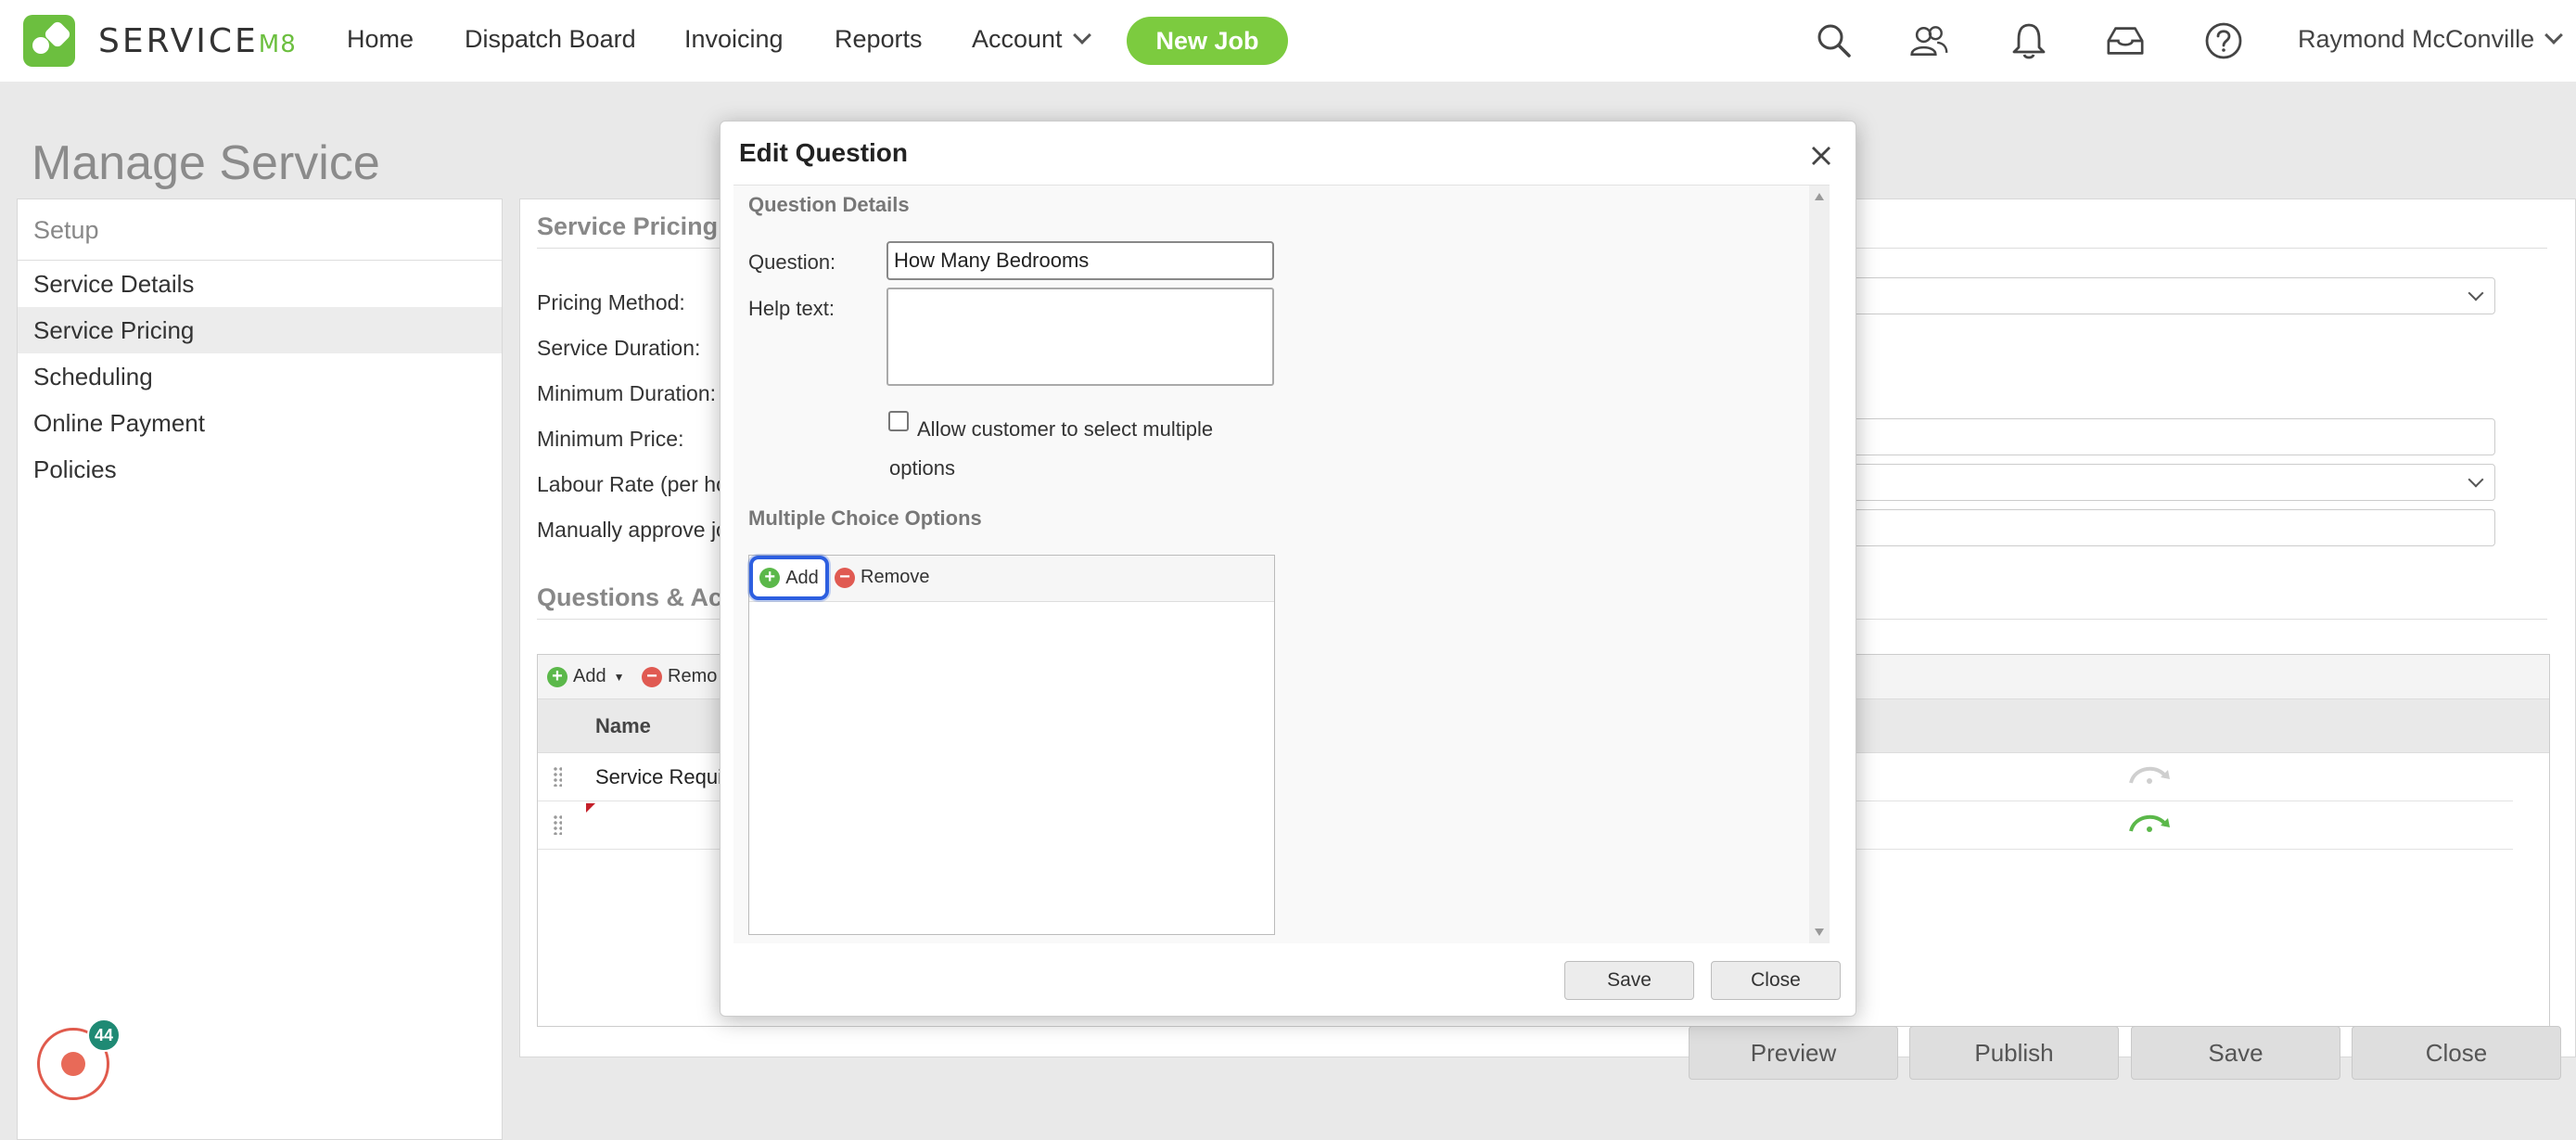  I want to click on sidebar-item-policies: Policies, so click(260, 469).